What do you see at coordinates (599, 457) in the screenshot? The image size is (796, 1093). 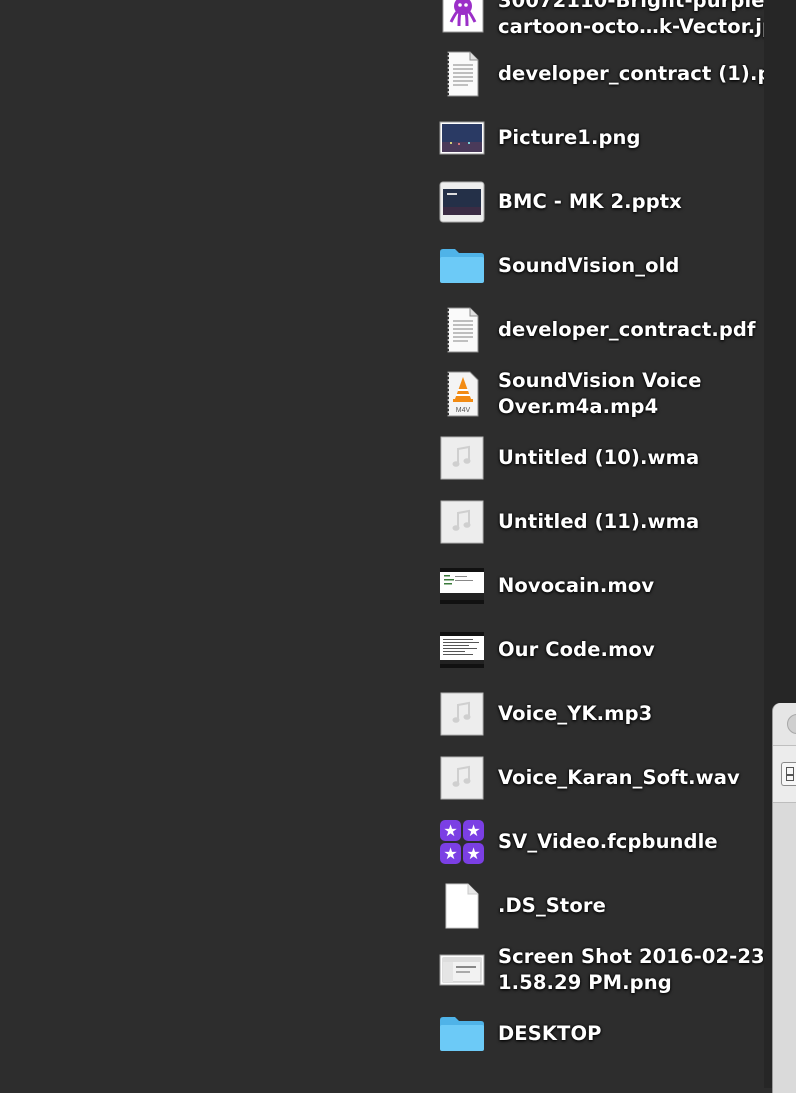 I see `desktop-item-label: Untitled (10).wma` at bounding box center [599, 457].